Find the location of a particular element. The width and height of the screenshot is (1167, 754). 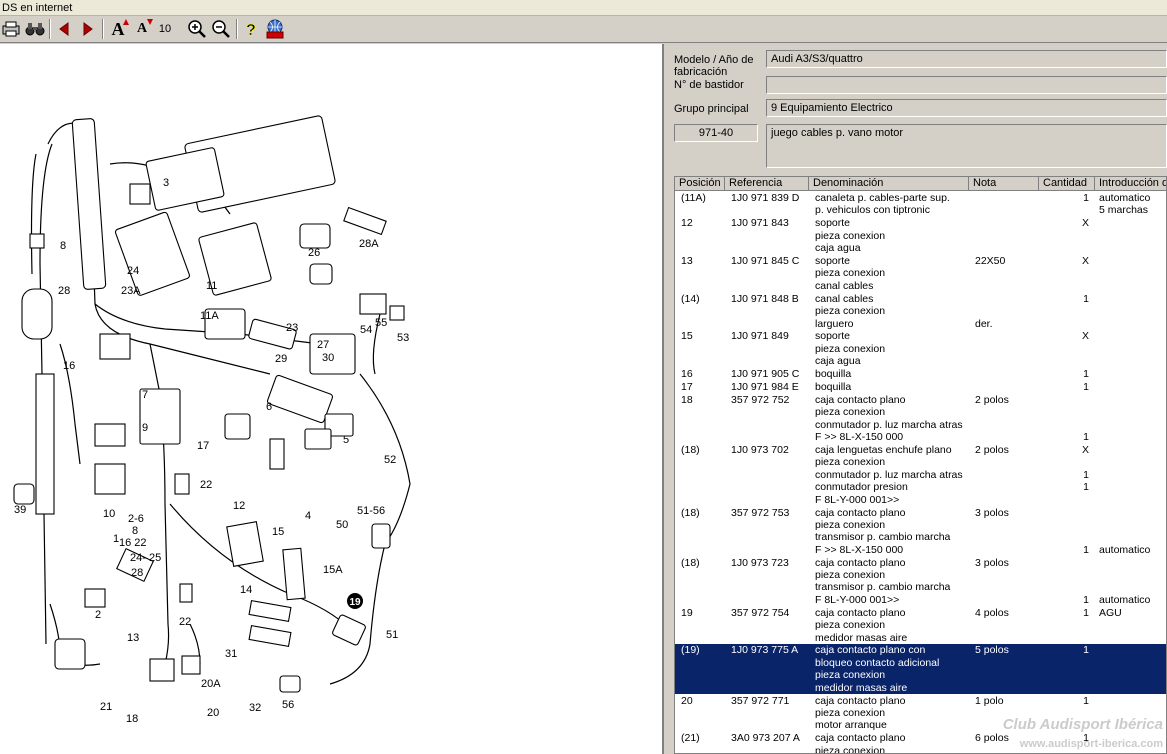

cell-introduction: AGU is located at coordinates (1110, 612).